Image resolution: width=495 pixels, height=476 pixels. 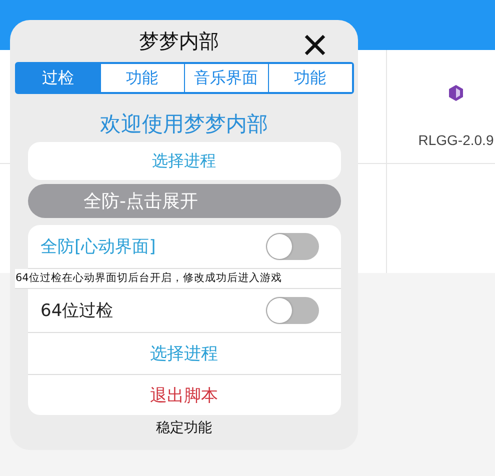 I want to click on tab: 功能, so click(x=310, y=78).